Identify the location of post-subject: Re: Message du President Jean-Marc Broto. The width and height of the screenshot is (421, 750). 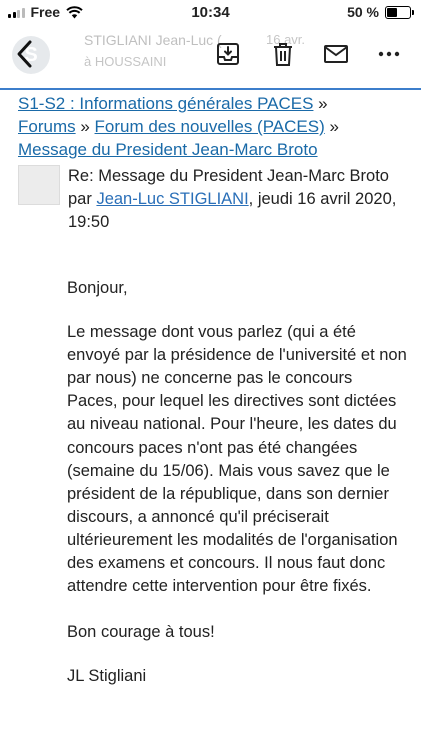
(228, 176).